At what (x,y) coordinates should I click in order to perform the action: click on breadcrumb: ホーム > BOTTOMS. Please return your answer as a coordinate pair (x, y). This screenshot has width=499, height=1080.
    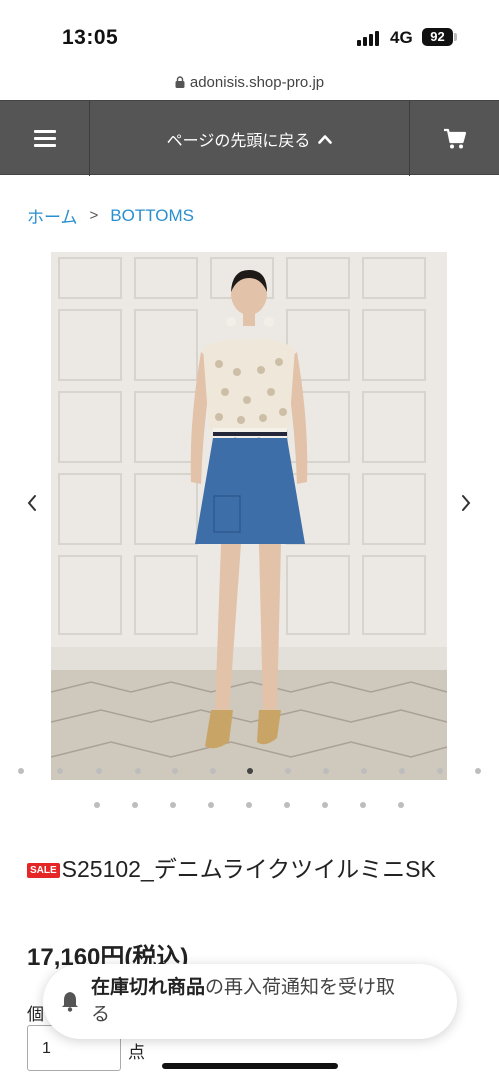
    Looking at the image, I should click on (110, 215).